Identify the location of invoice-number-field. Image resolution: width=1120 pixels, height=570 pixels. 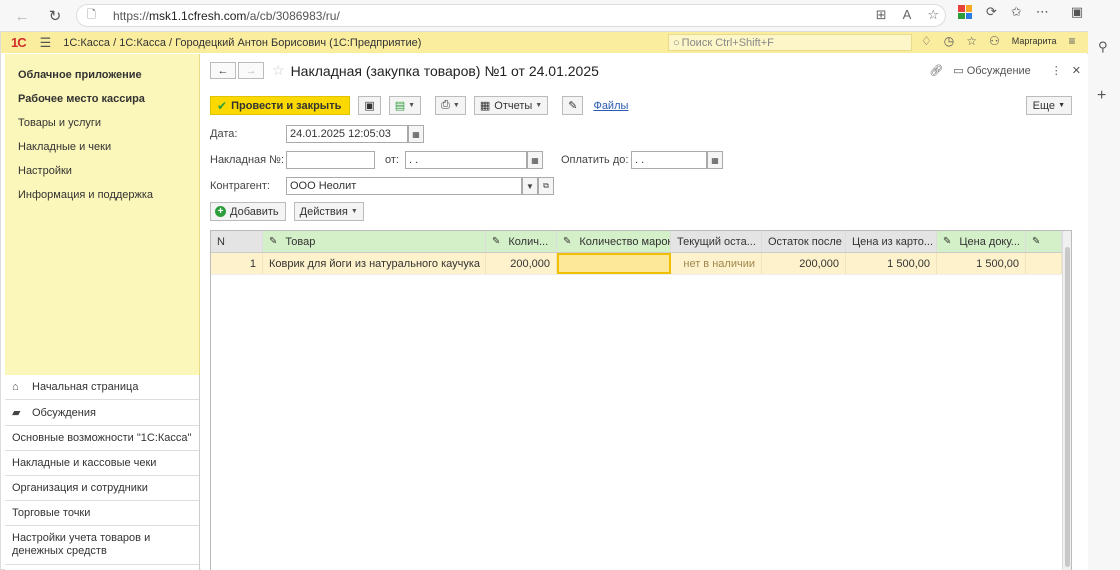
(330, 160).